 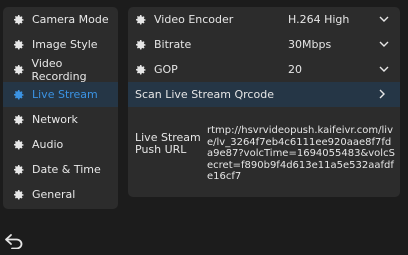 I want to click on gop-row: GOP 20, so click(x=264, y=69).